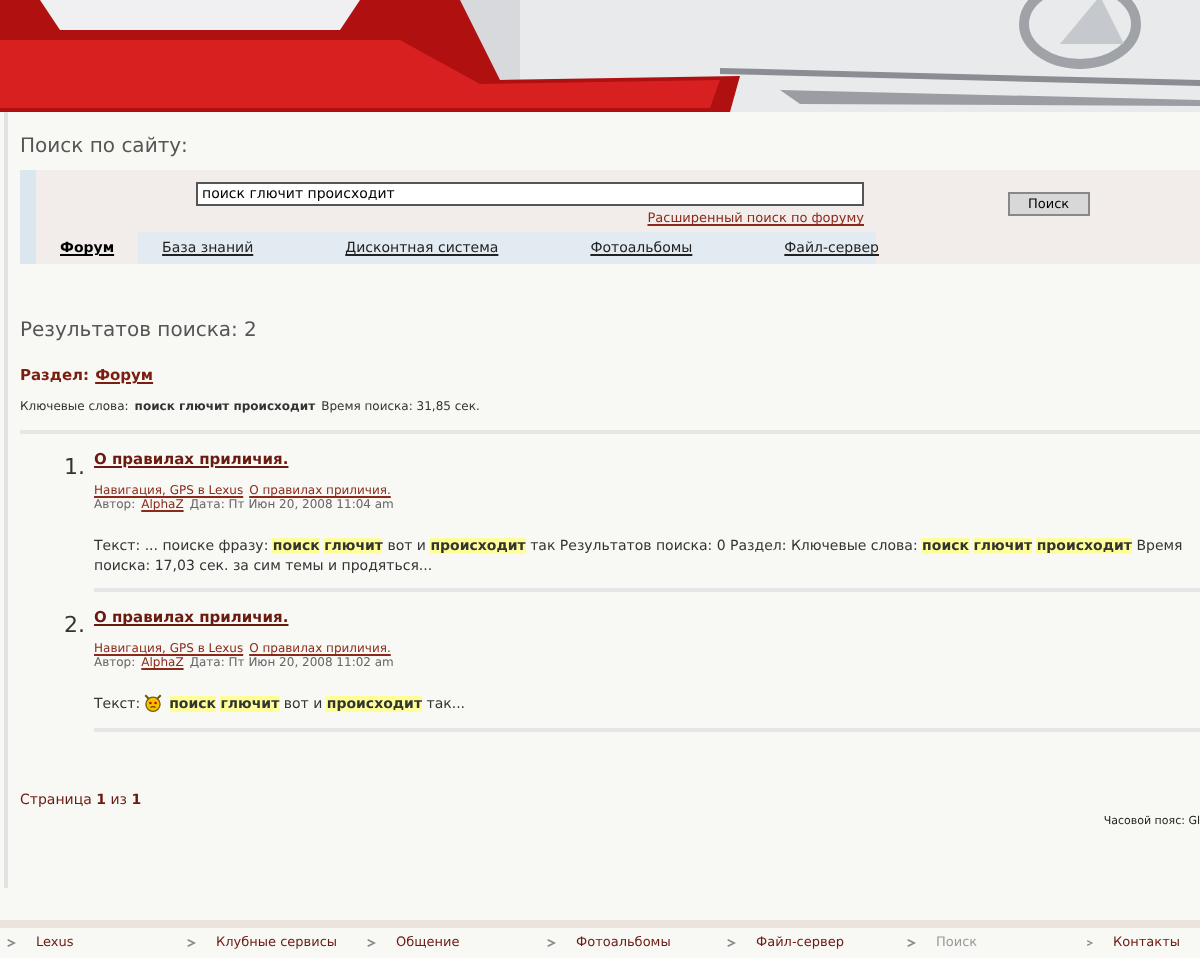  I want to click on results-heading: Результатов поиска: 2, so click(139, 331).